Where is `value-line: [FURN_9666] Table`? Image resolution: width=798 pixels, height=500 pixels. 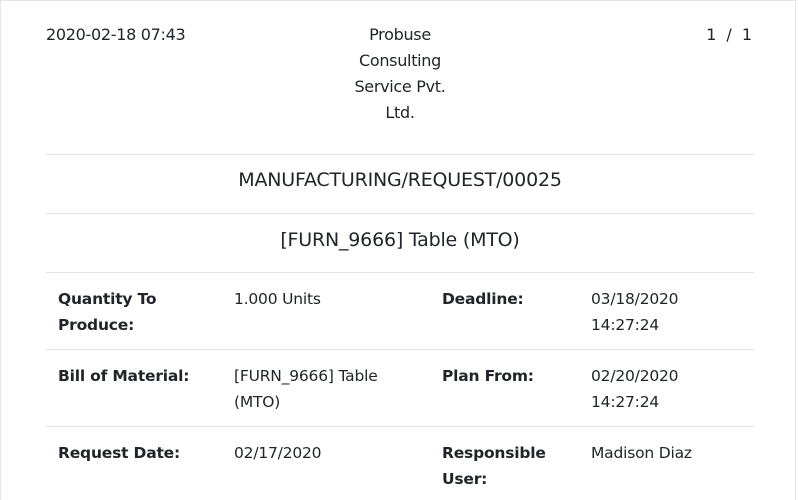 value-line: [FURN_9666] Table is located at coordinates (306, 376).